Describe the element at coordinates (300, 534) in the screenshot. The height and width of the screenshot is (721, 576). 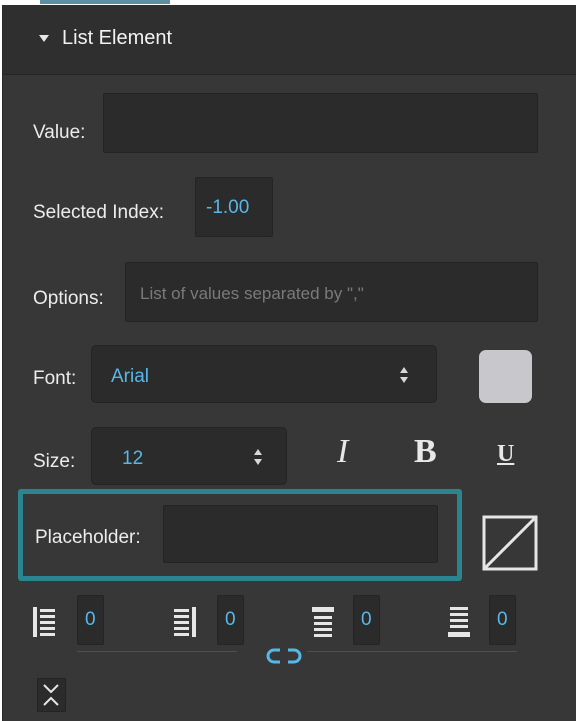
I see `placeholder-input` at that location.